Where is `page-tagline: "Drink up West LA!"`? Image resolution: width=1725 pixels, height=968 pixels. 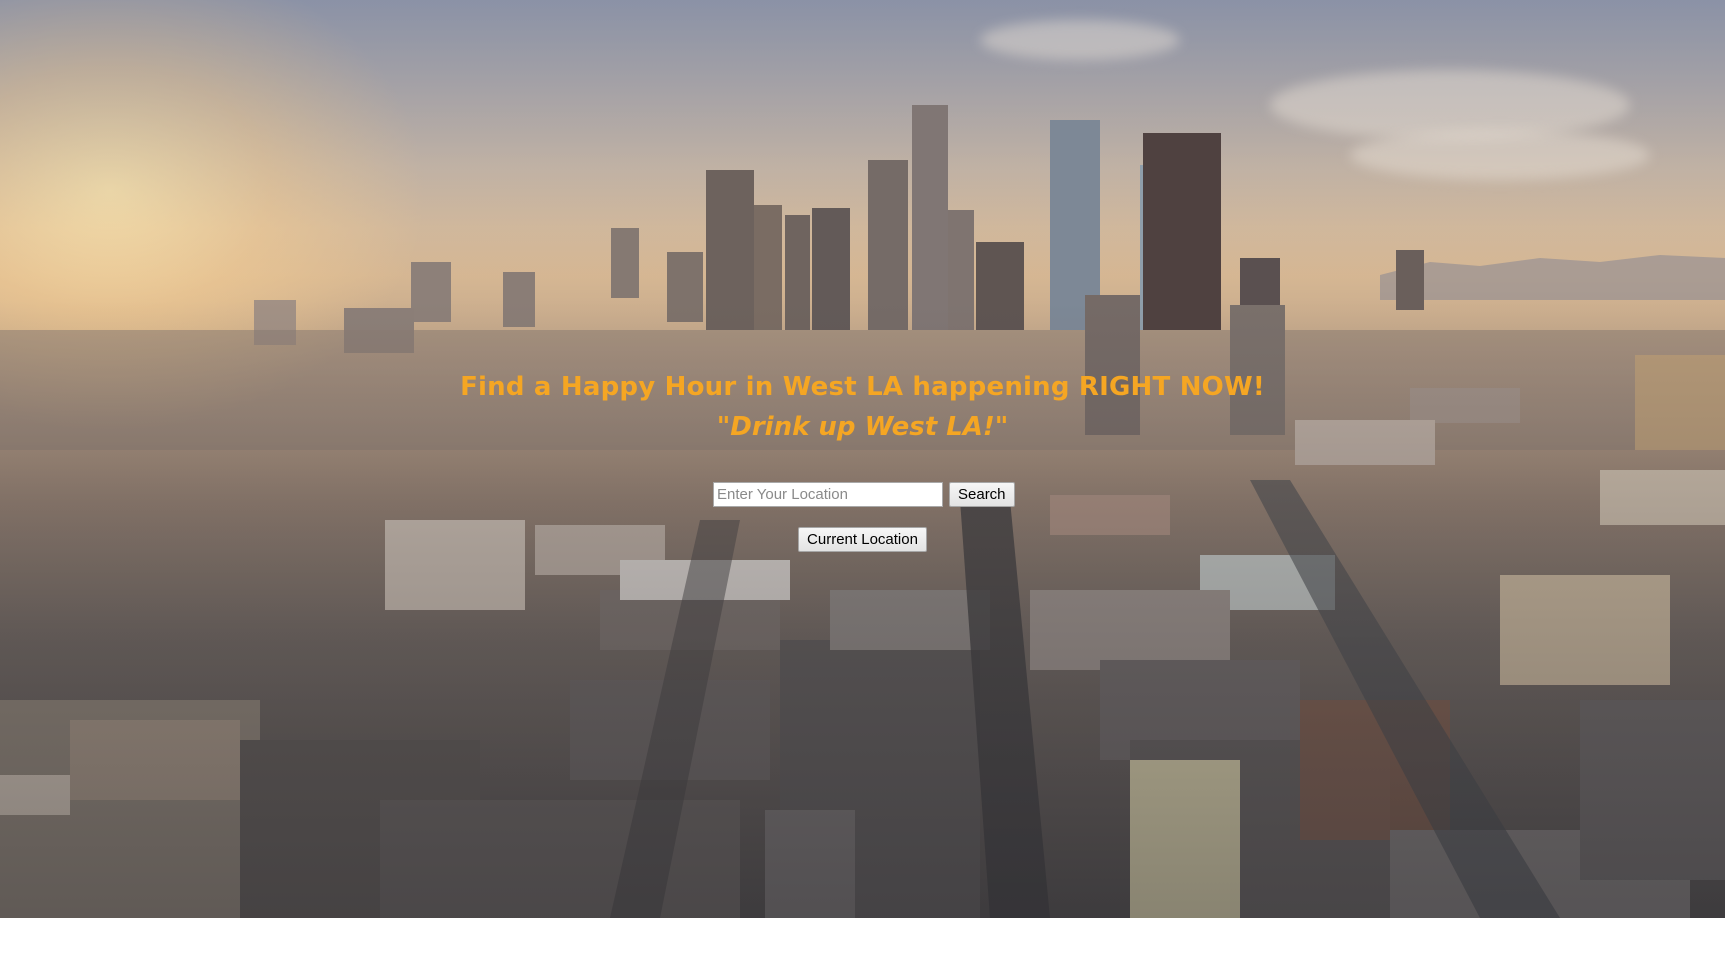 page-tagline: "Drink up West LA!" is located at coordinates (862, 427).